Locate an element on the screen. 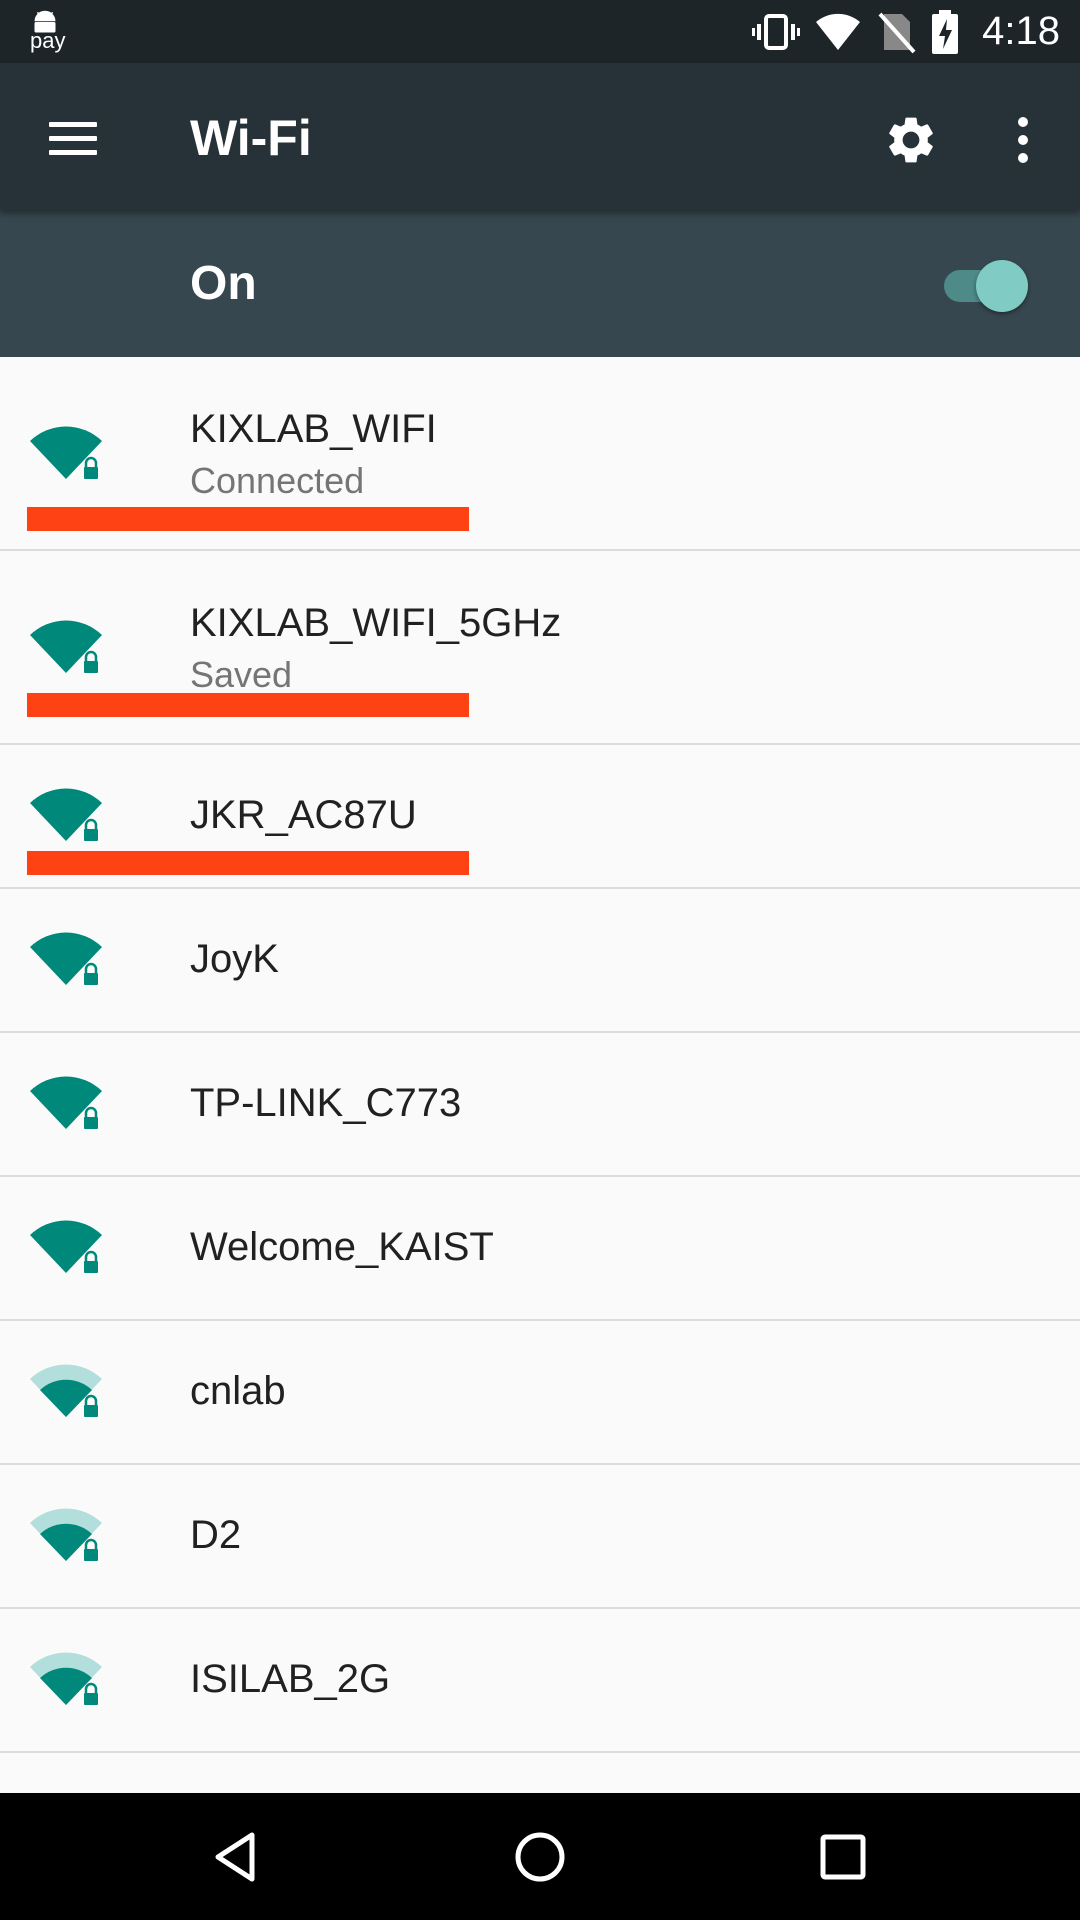 The width and height of the screenshot is (1080, 1920). home-button is located at coordinates (540, 1857).